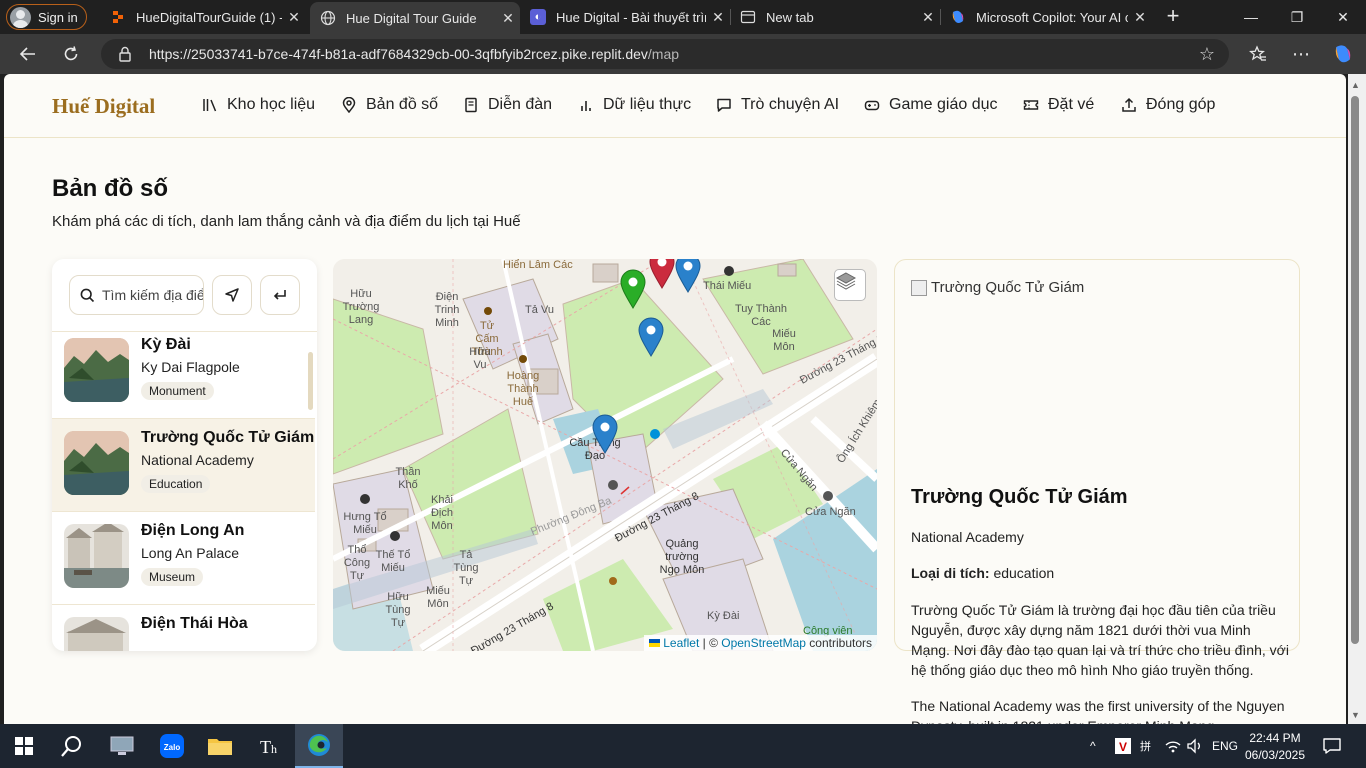 The image size is (1366, 768). What do you see at coordinates (365, 523) in the screenshot?
I see `map-label: Hưng Tổ Miếu` at bounding box center [365, 523].